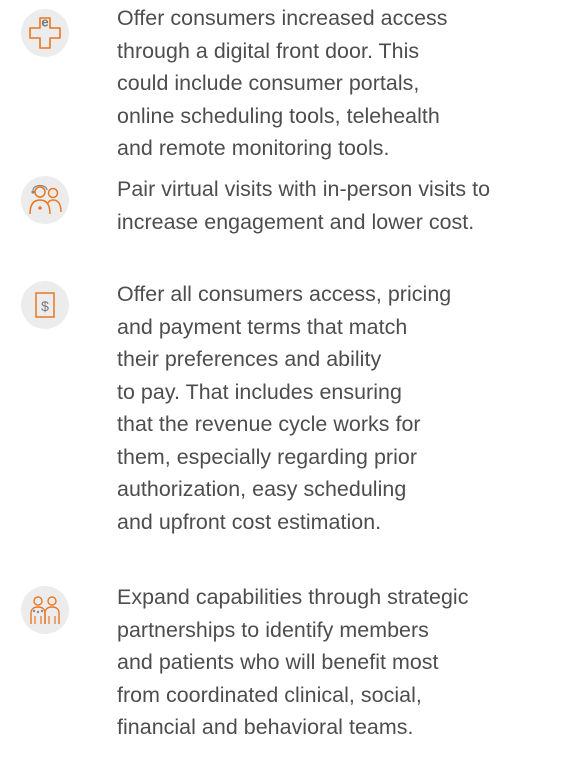 The width and height of the screenshot is (578, 779). What do you see at coordinates (45, 610) in the screenshot?
I see `partnership-team-icon` at bounding box center [45, 610].